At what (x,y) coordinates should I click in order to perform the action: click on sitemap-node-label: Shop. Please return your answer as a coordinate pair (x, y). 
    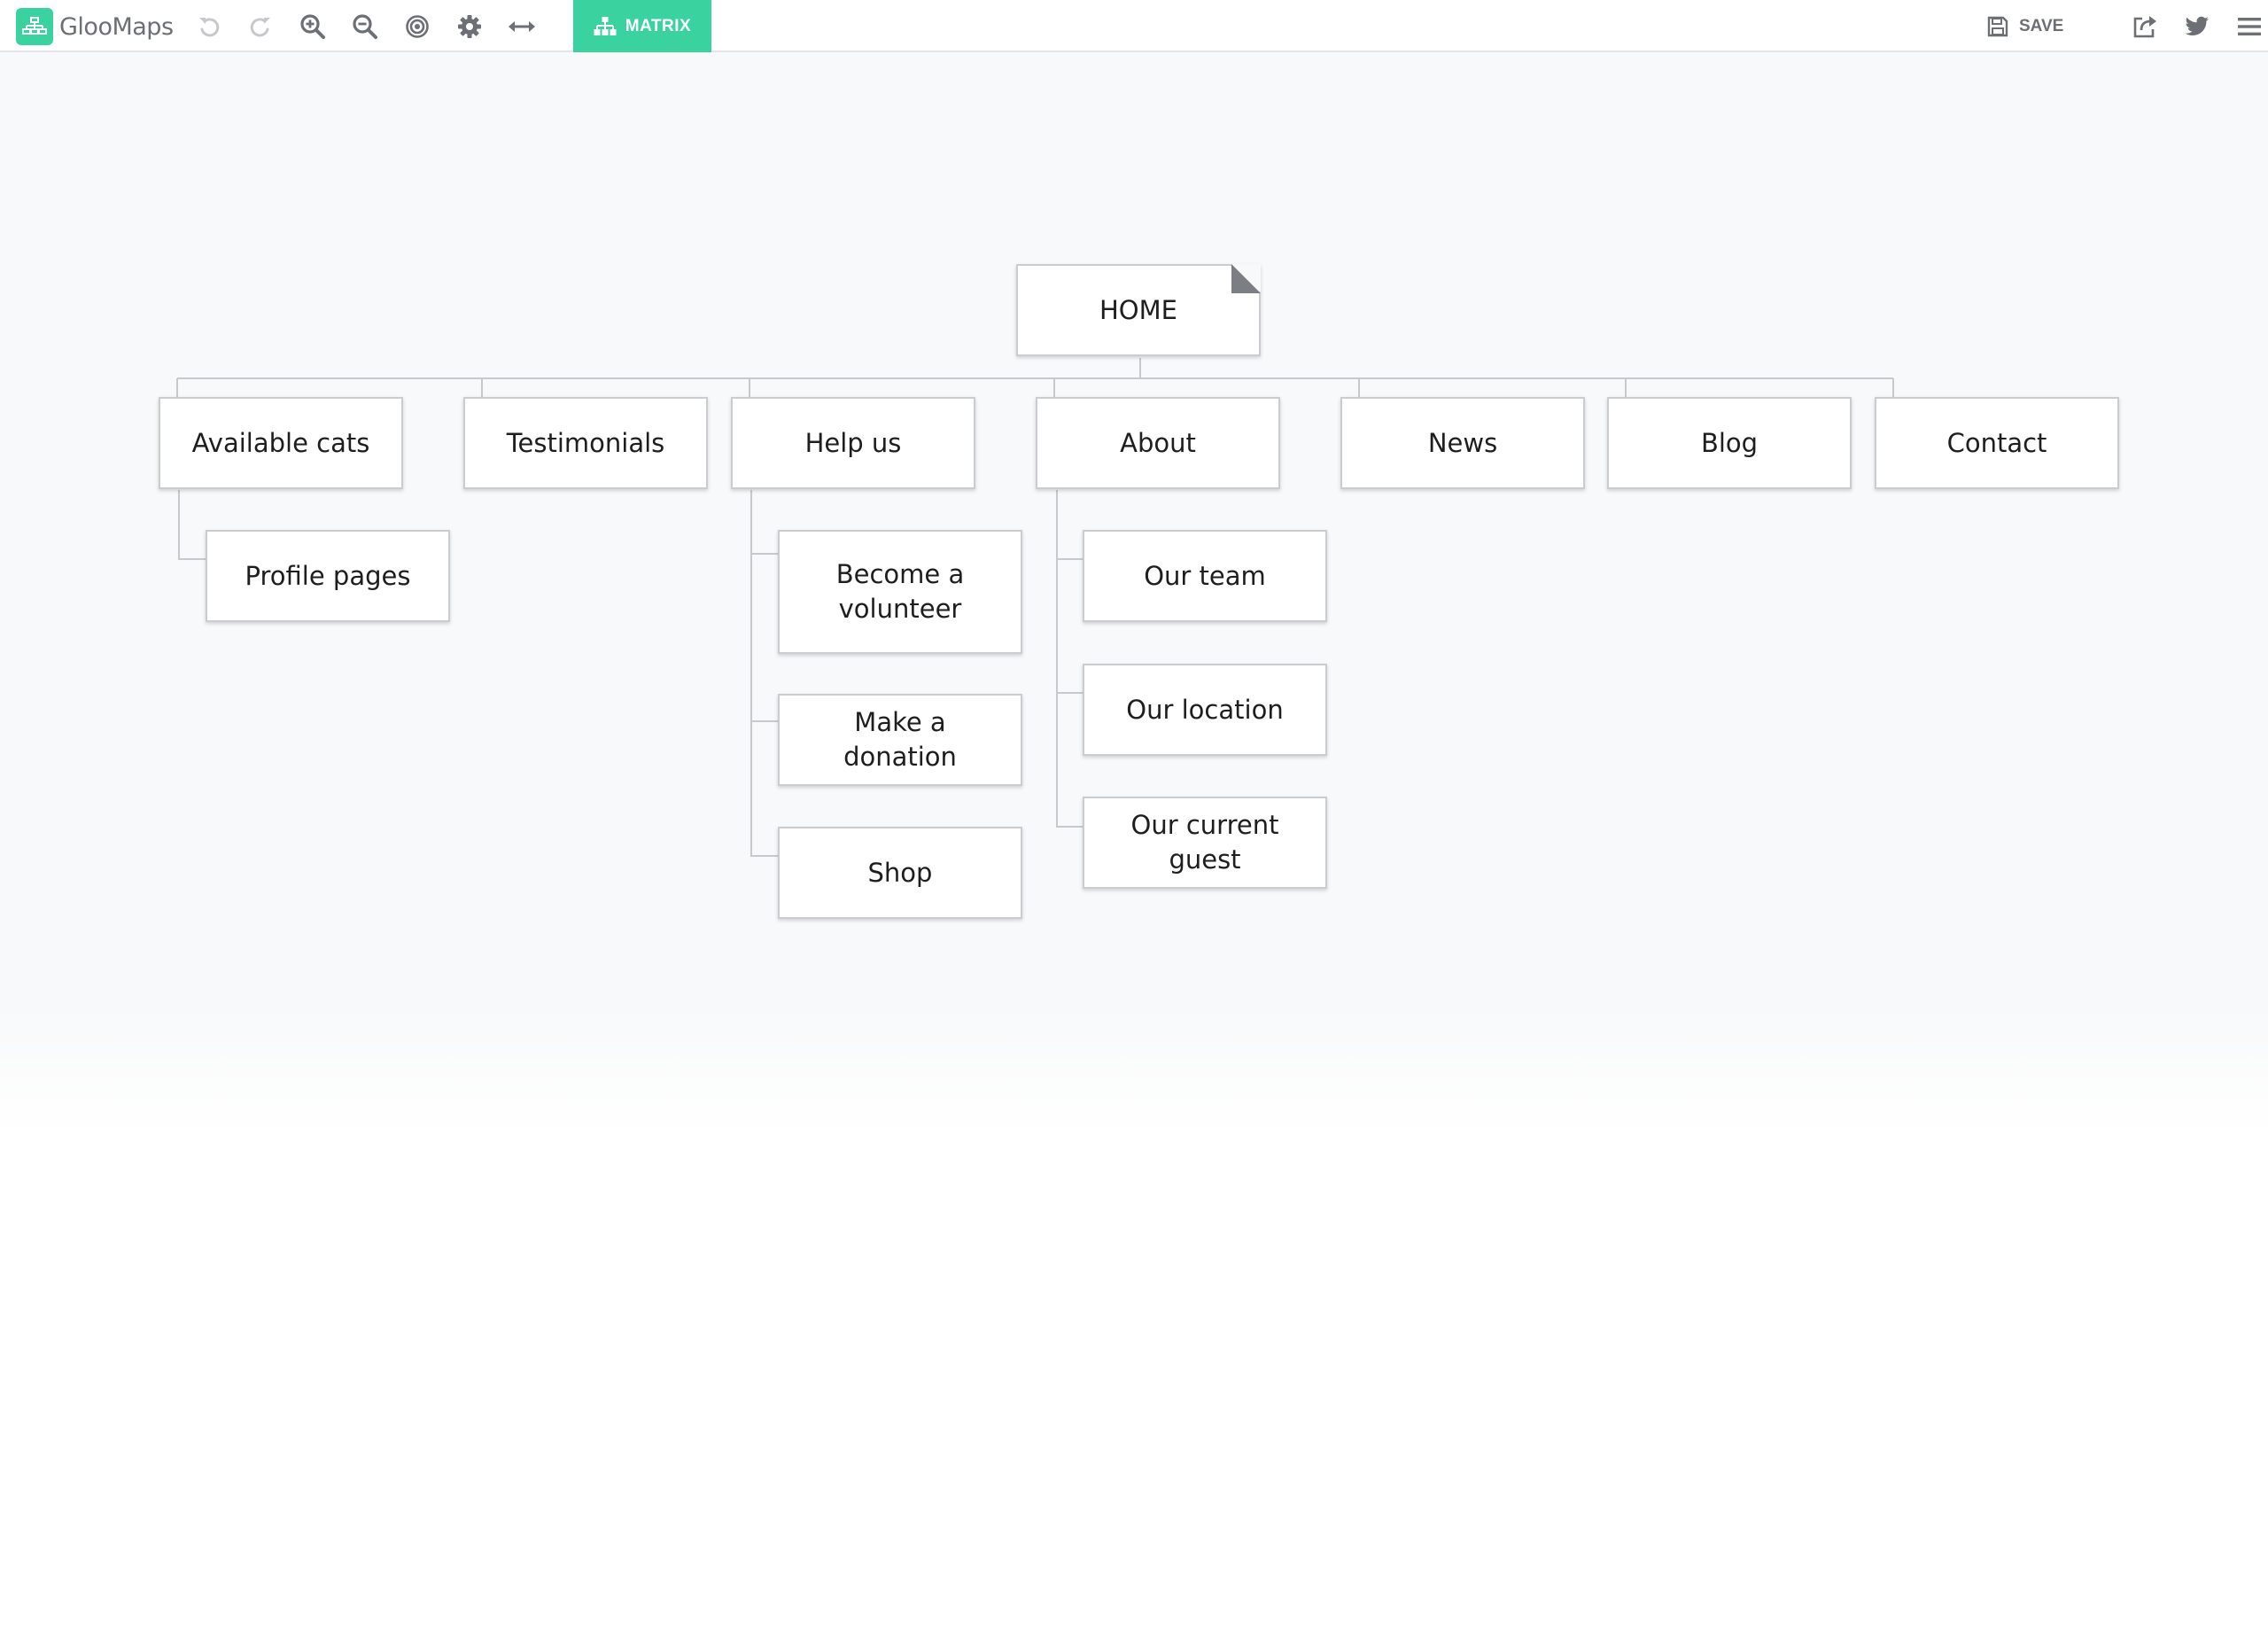
    Looking at the image, I should click on (900, 872).